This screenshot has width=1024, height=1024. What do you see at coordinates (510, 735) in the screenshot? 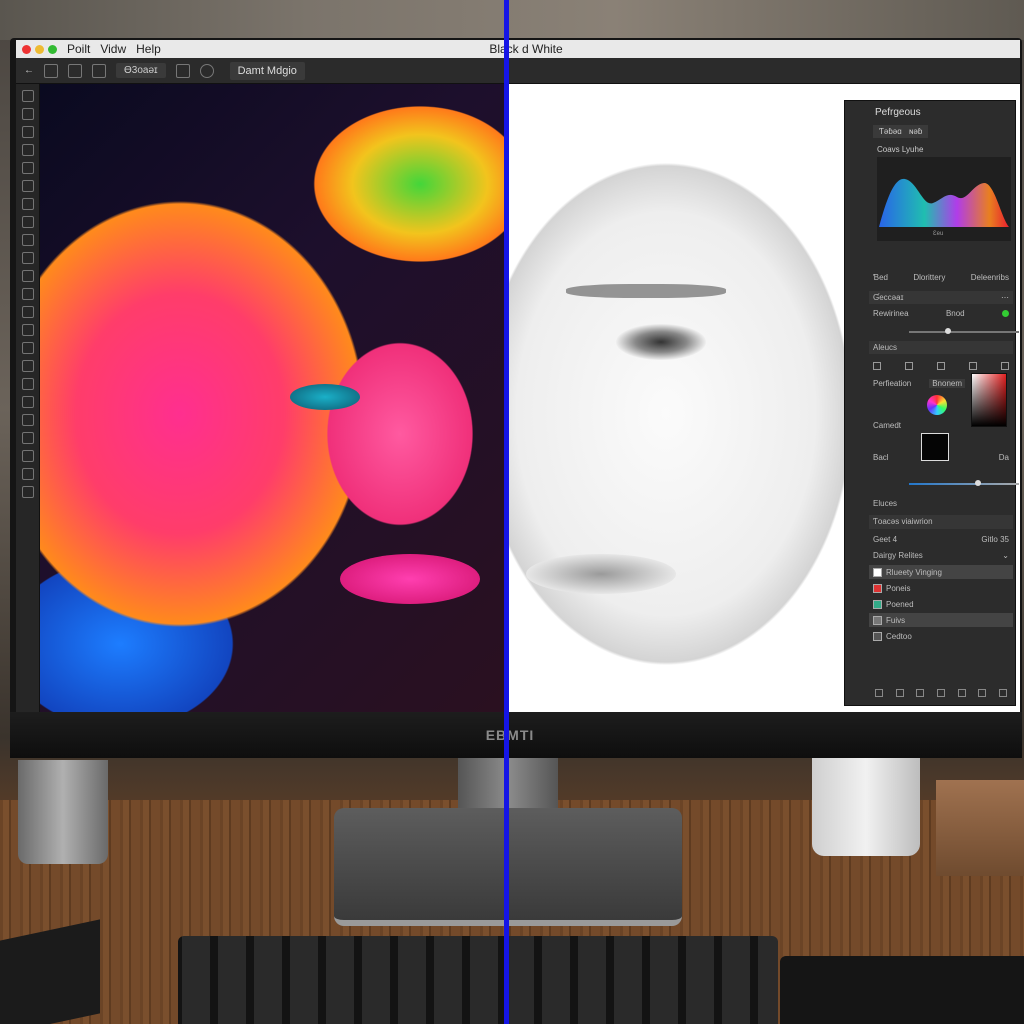
I see `monitor-brand-logo: EBMTI` at bounding box center [510, 735].